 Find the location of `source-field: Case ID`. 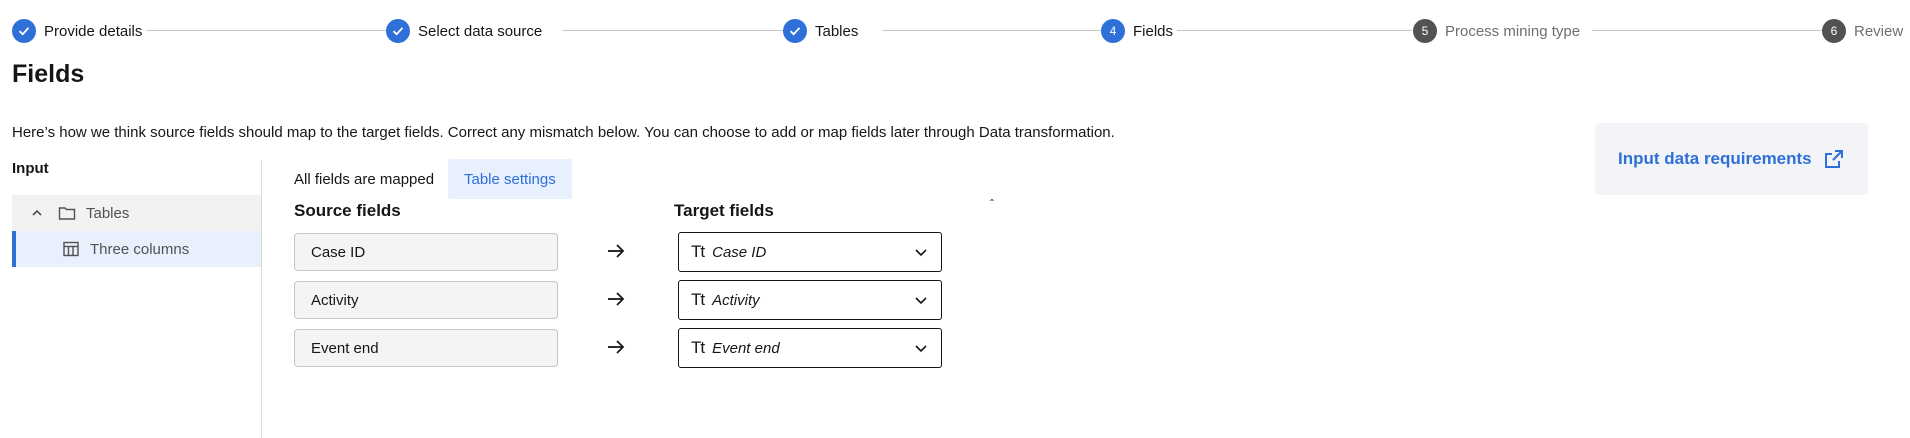

source-field: Case ID is located at coordinates (426, 252).